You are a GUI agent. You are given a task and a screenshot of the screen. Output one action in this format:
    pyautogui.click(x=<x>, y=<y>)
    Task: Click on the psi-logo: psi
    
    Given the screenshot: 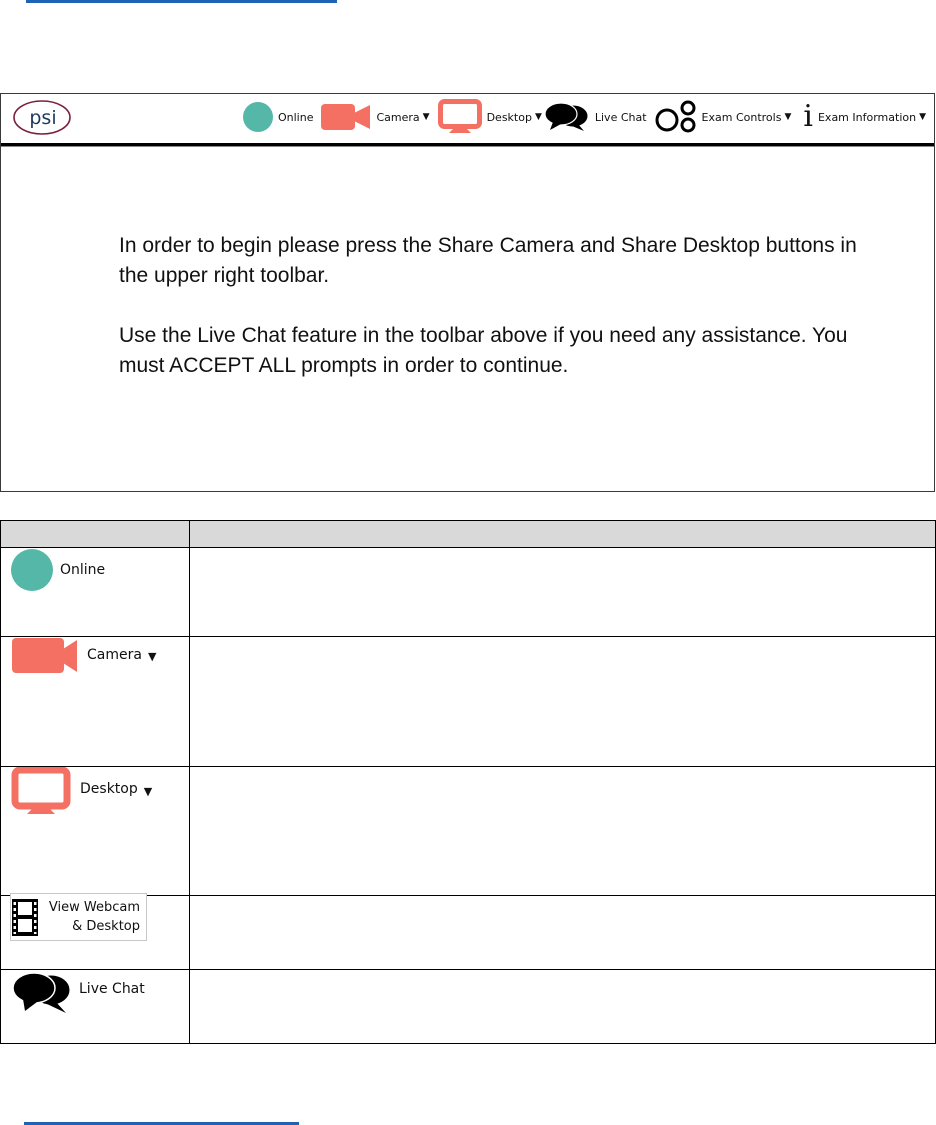 What is the action you would take?
    pyautogui.click(x=42, y=117)
    